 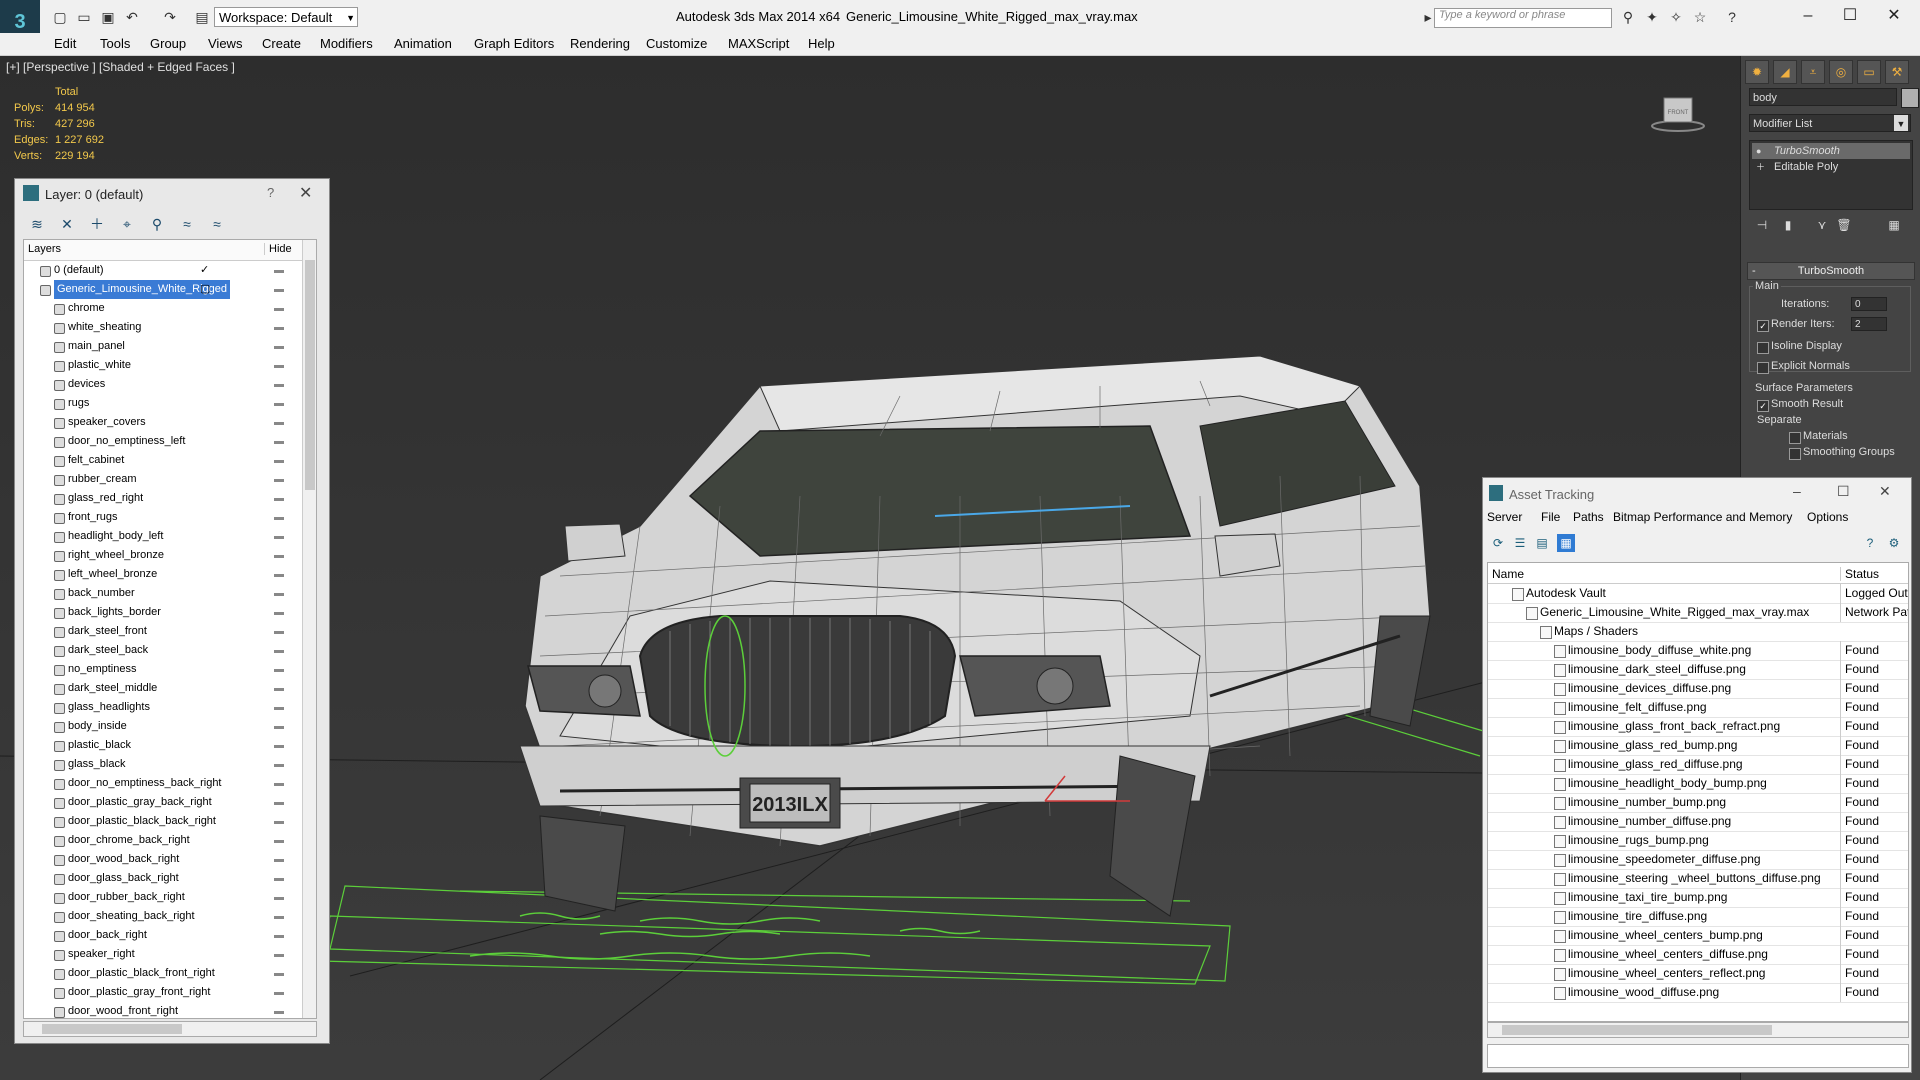 What do you see at coordinates (162, 365) in the screenshot?
I see `layer-row: plastic_white ▬` at bounding box center [162, 365].